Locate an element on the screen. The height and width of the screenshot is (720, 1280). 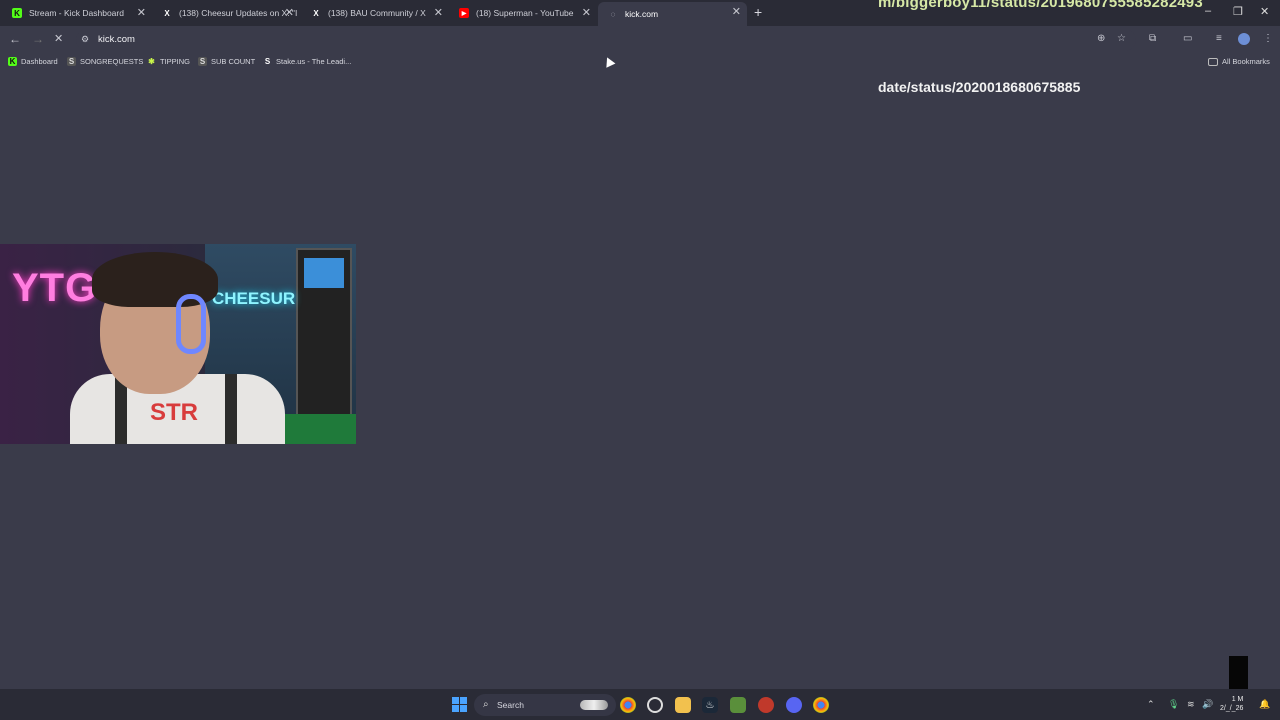
tab-bau-community: X (138) BAU Community / X ✕ is located at coordinates (375, 13).